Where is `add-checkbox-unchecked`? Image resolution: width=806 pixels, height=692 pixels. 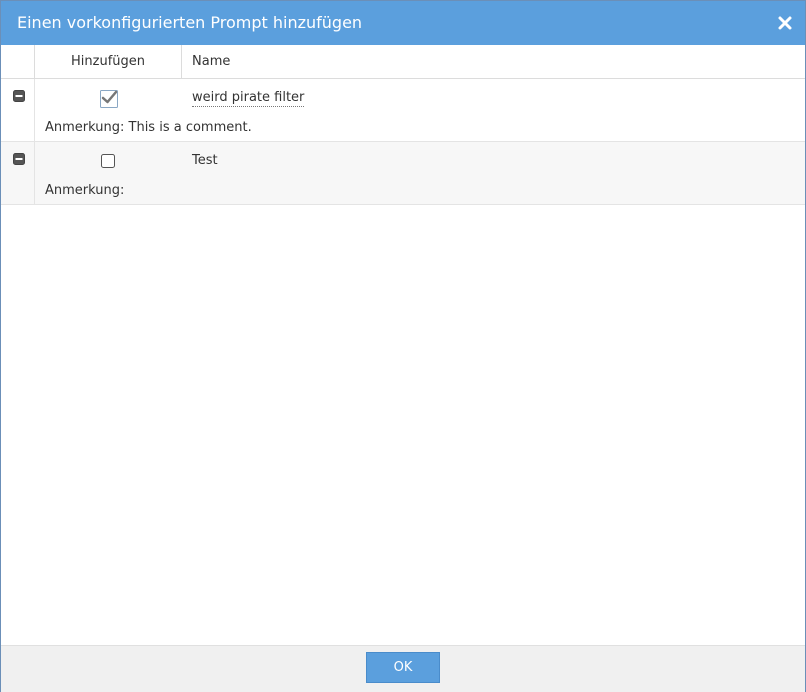 add-checkbox-unchecked is located at coordinates (109, 162).